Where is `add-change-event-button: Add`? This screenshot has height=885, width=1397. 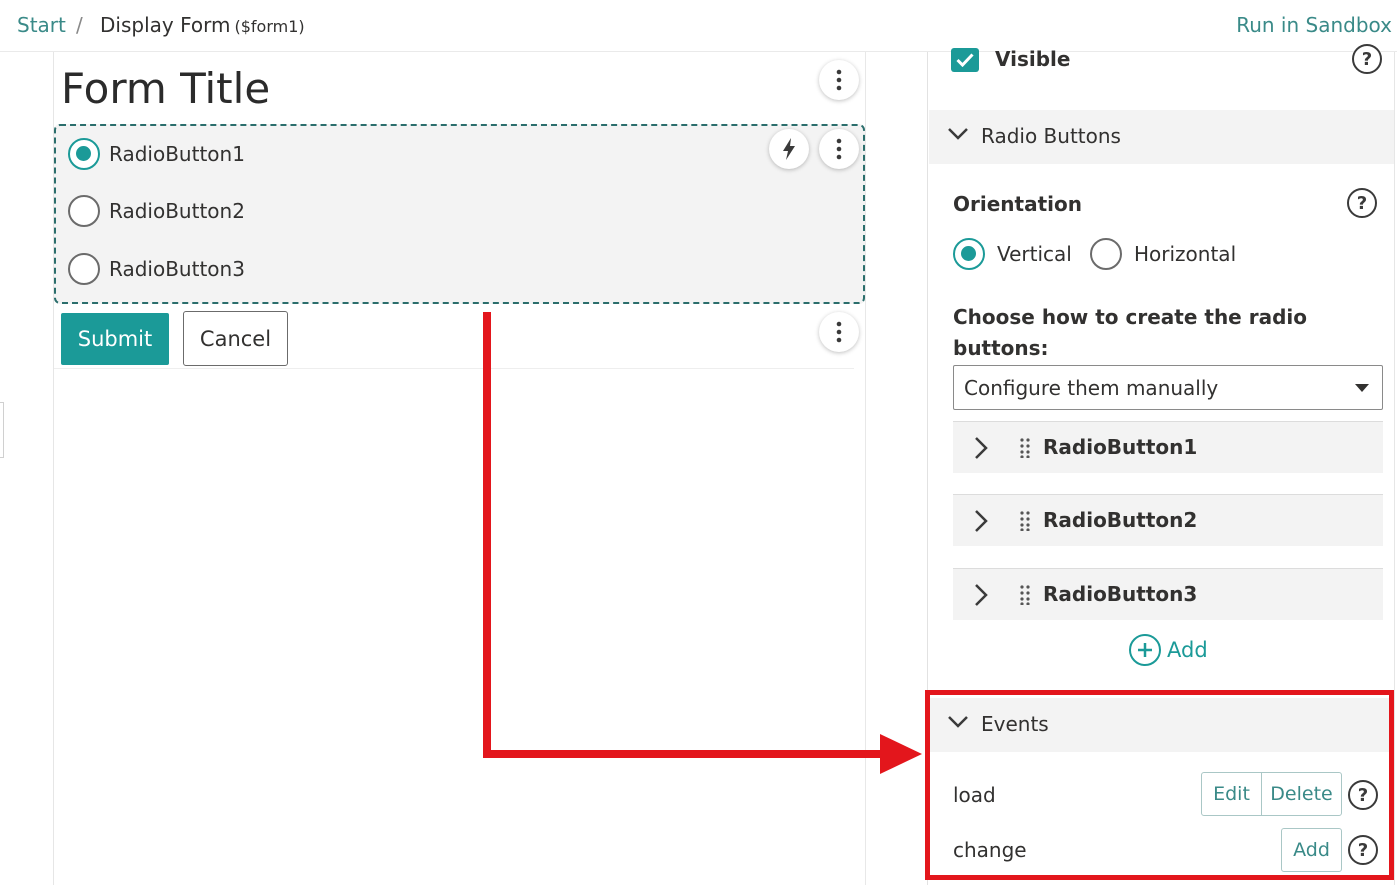
add-change-event-button: Add is located at coordinates (1311, 850).